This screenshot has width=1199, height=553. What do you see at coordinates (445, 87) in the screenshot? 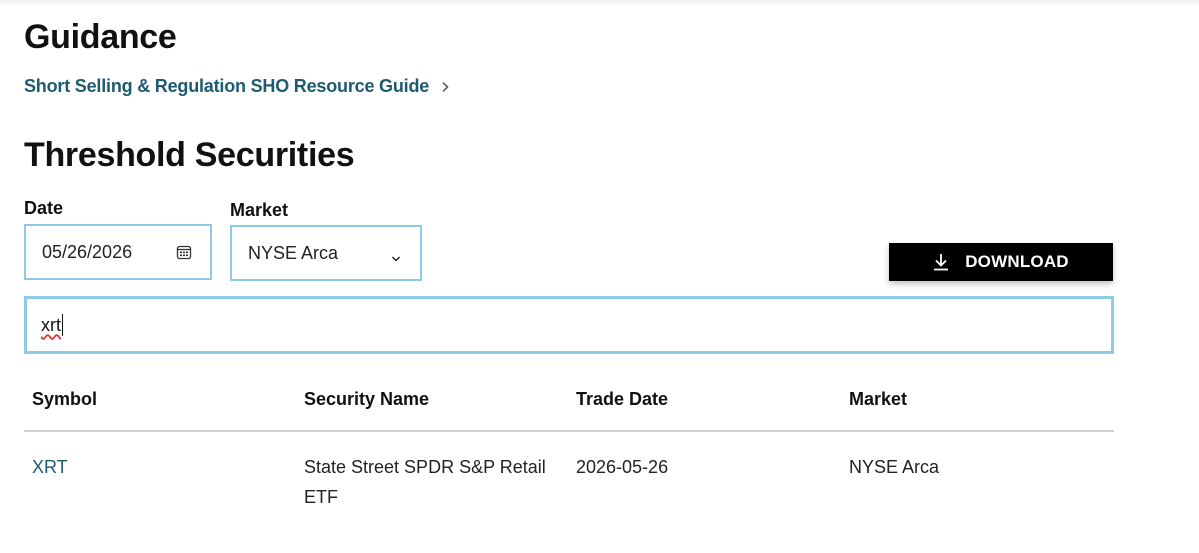
I see `chevron-right-icon` at bounding box center [445, 87].